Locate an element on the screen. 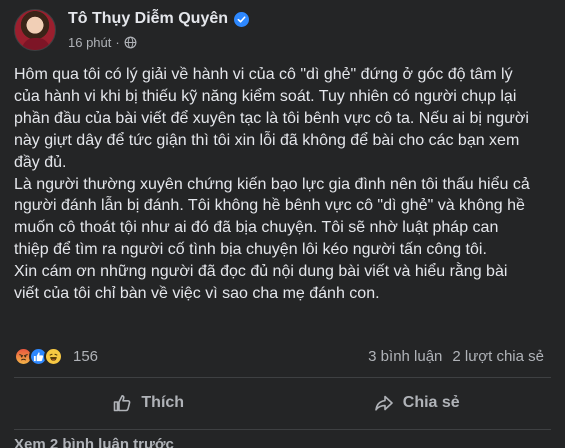  divider-bottom is located at coordinates (282, 429).